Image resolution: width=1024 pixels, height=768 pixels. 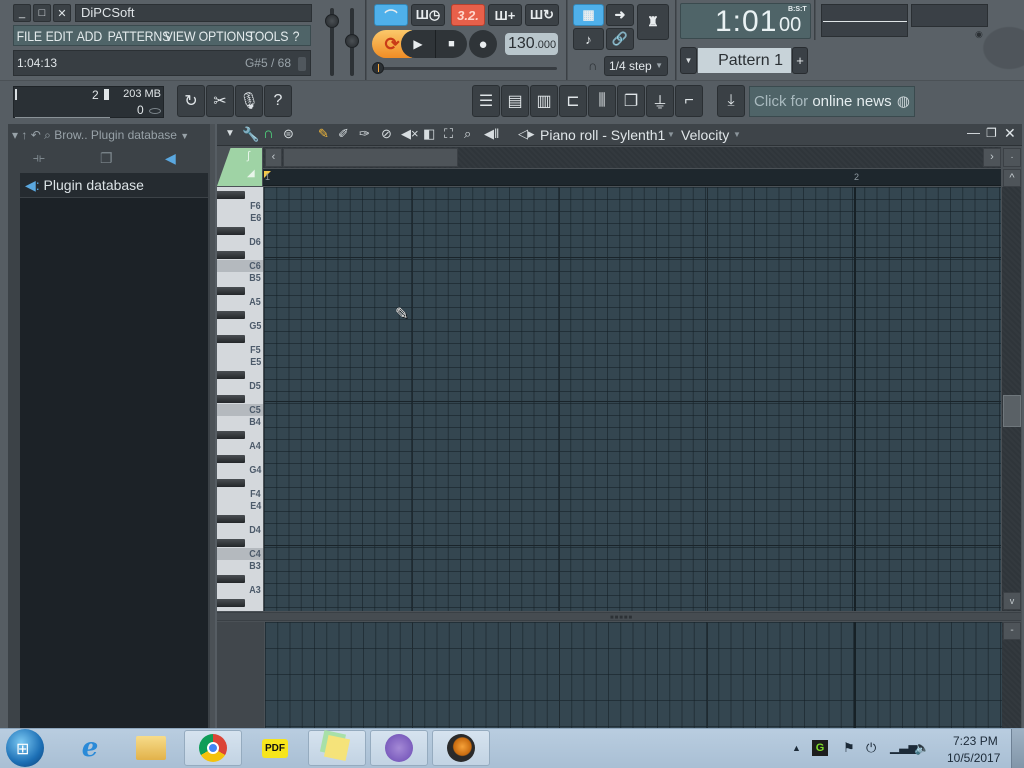 I want to click on show-desktop-button, so click(x=1017, y=748).